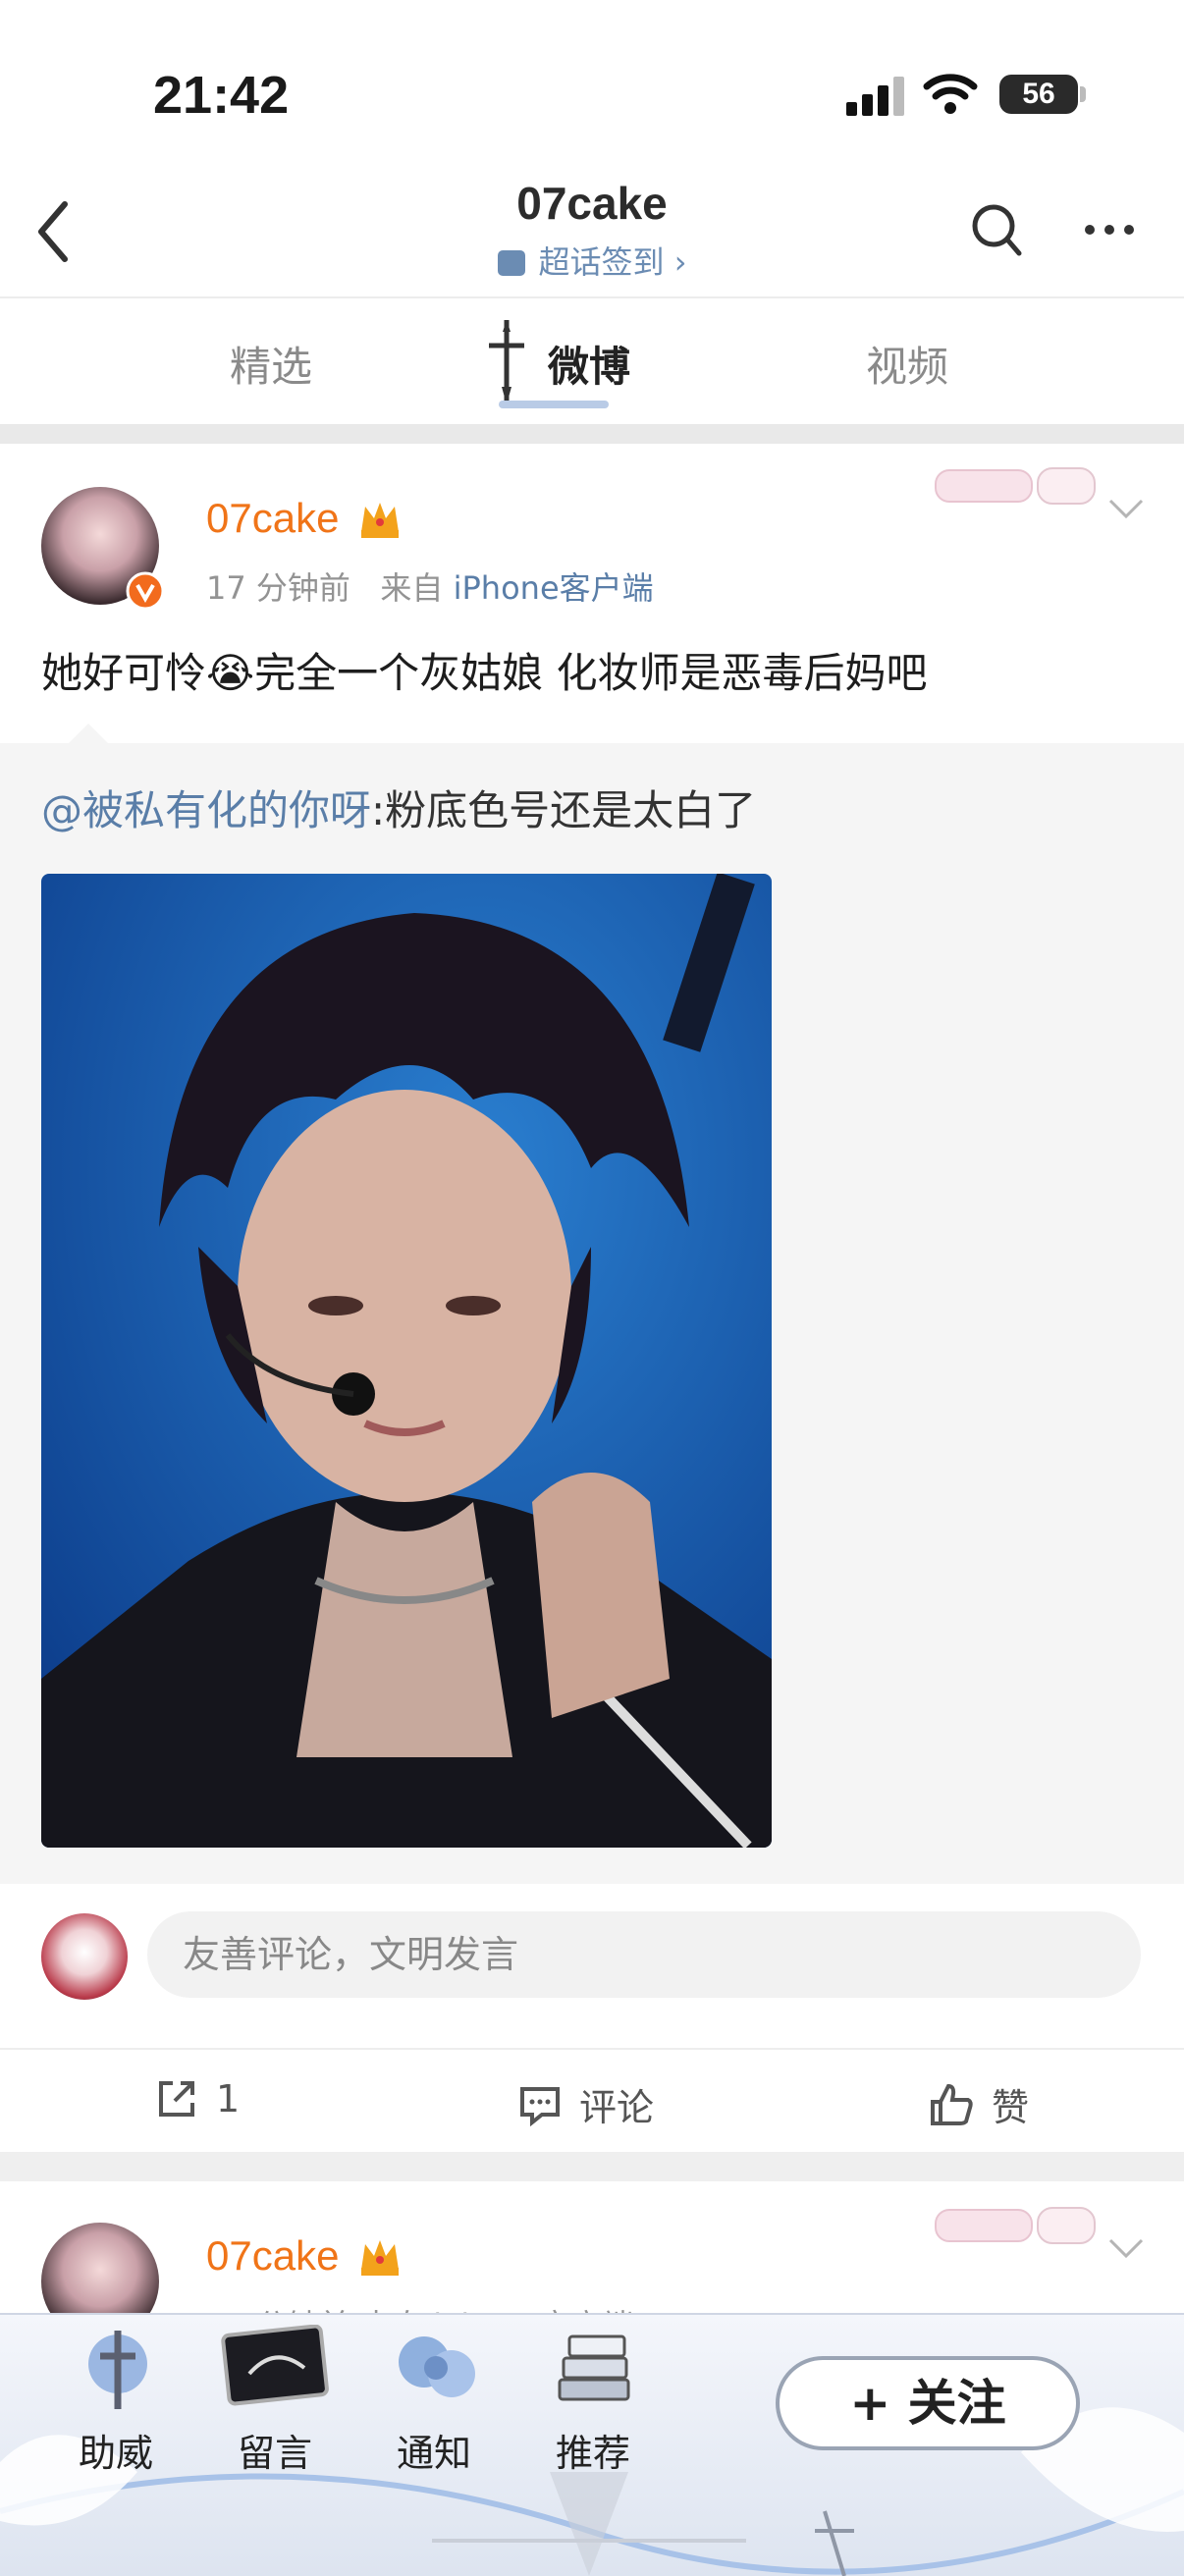 The image size is (1184, 2576). What do you see at coordinates (275, 2365) in the screenshot?
I see `message-icon` at bounding box center [275, 2365].